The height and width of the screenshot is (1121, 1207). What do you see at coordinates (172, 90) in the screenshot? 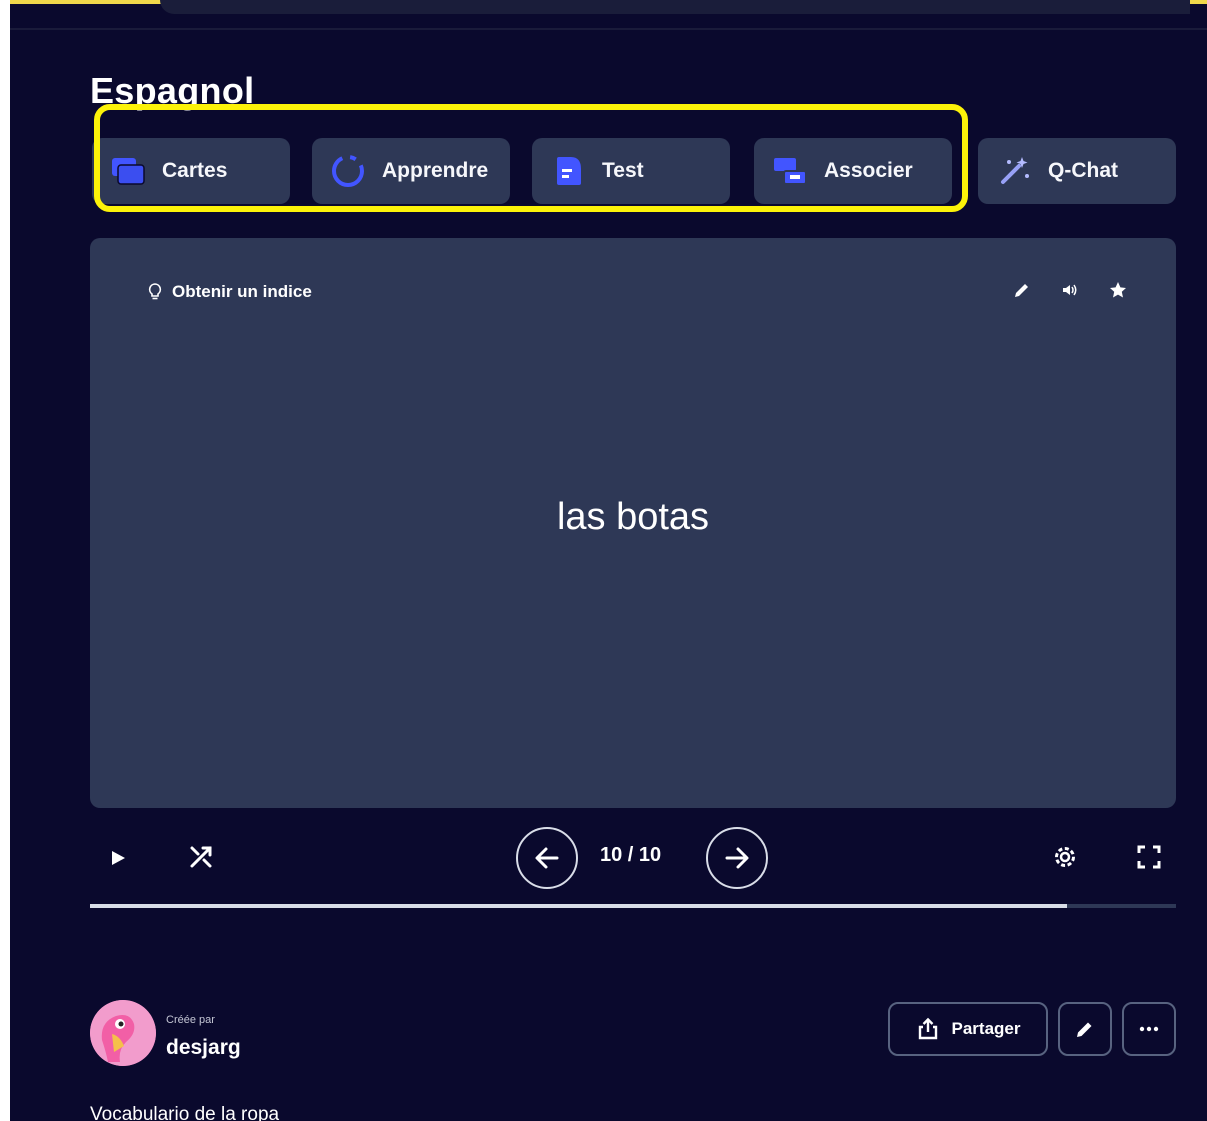
I see `page-title: Espagnol` at bounding box center [172, 90].